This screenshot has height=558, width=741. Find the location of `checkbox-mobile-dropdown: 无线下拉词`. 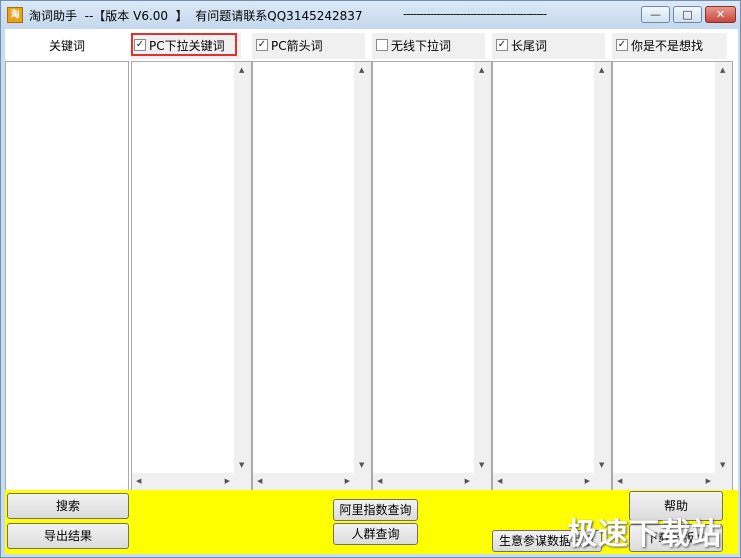

checkbox-mobile-dropdown: 无线下拉词 is located at coordinates (413, 45).